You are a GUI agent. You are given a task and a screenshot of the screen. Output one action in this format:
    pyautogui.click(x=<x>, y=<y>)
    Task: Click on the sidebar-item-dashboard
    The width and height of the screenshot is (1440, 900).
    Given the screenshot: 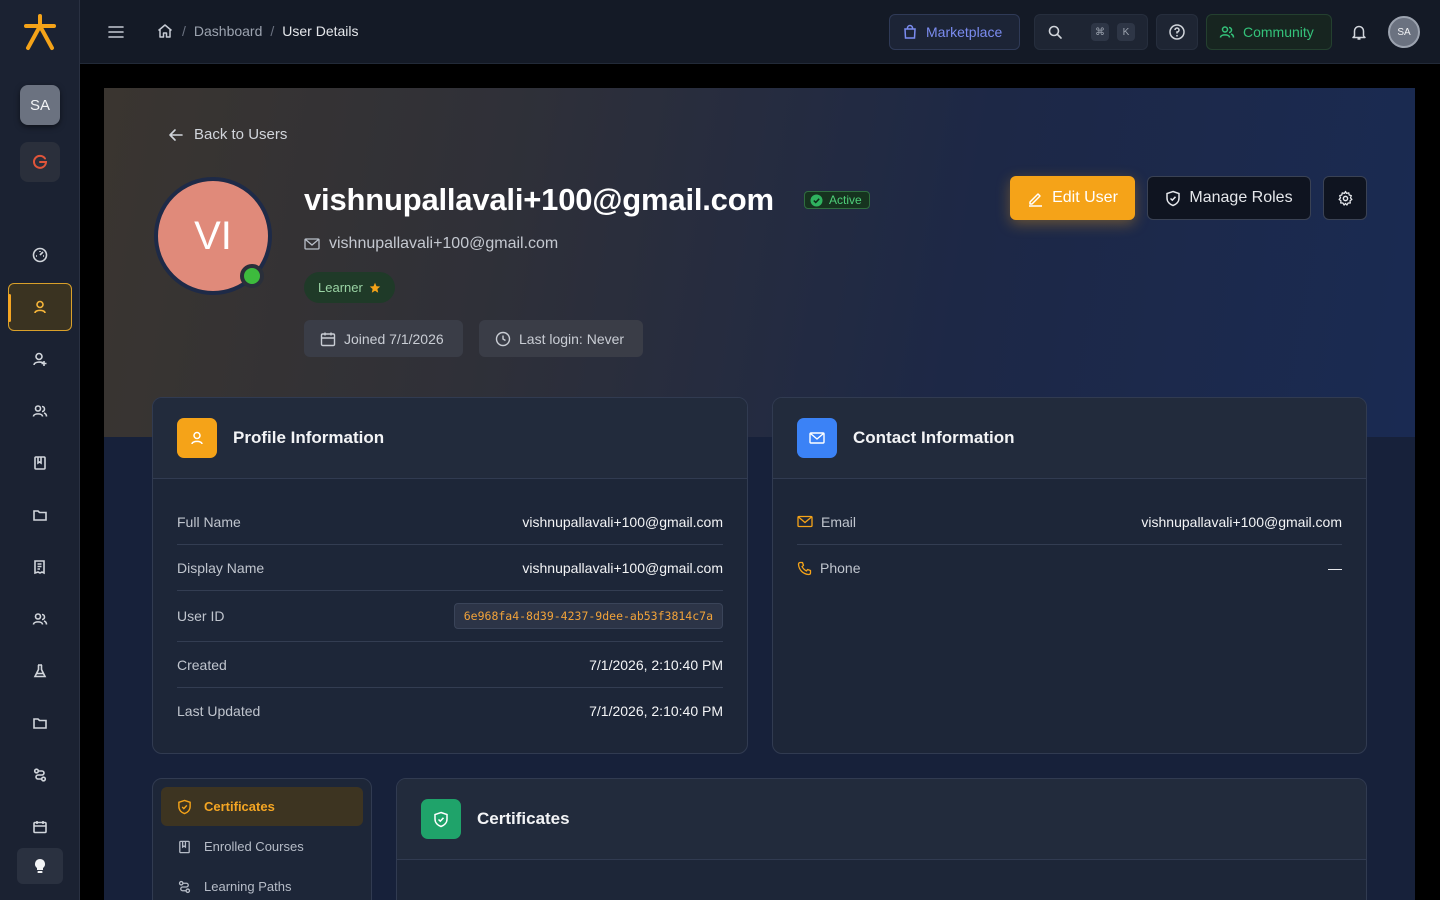 What is the action you would take?
    pyautogui.click(x=40, y=255)
    